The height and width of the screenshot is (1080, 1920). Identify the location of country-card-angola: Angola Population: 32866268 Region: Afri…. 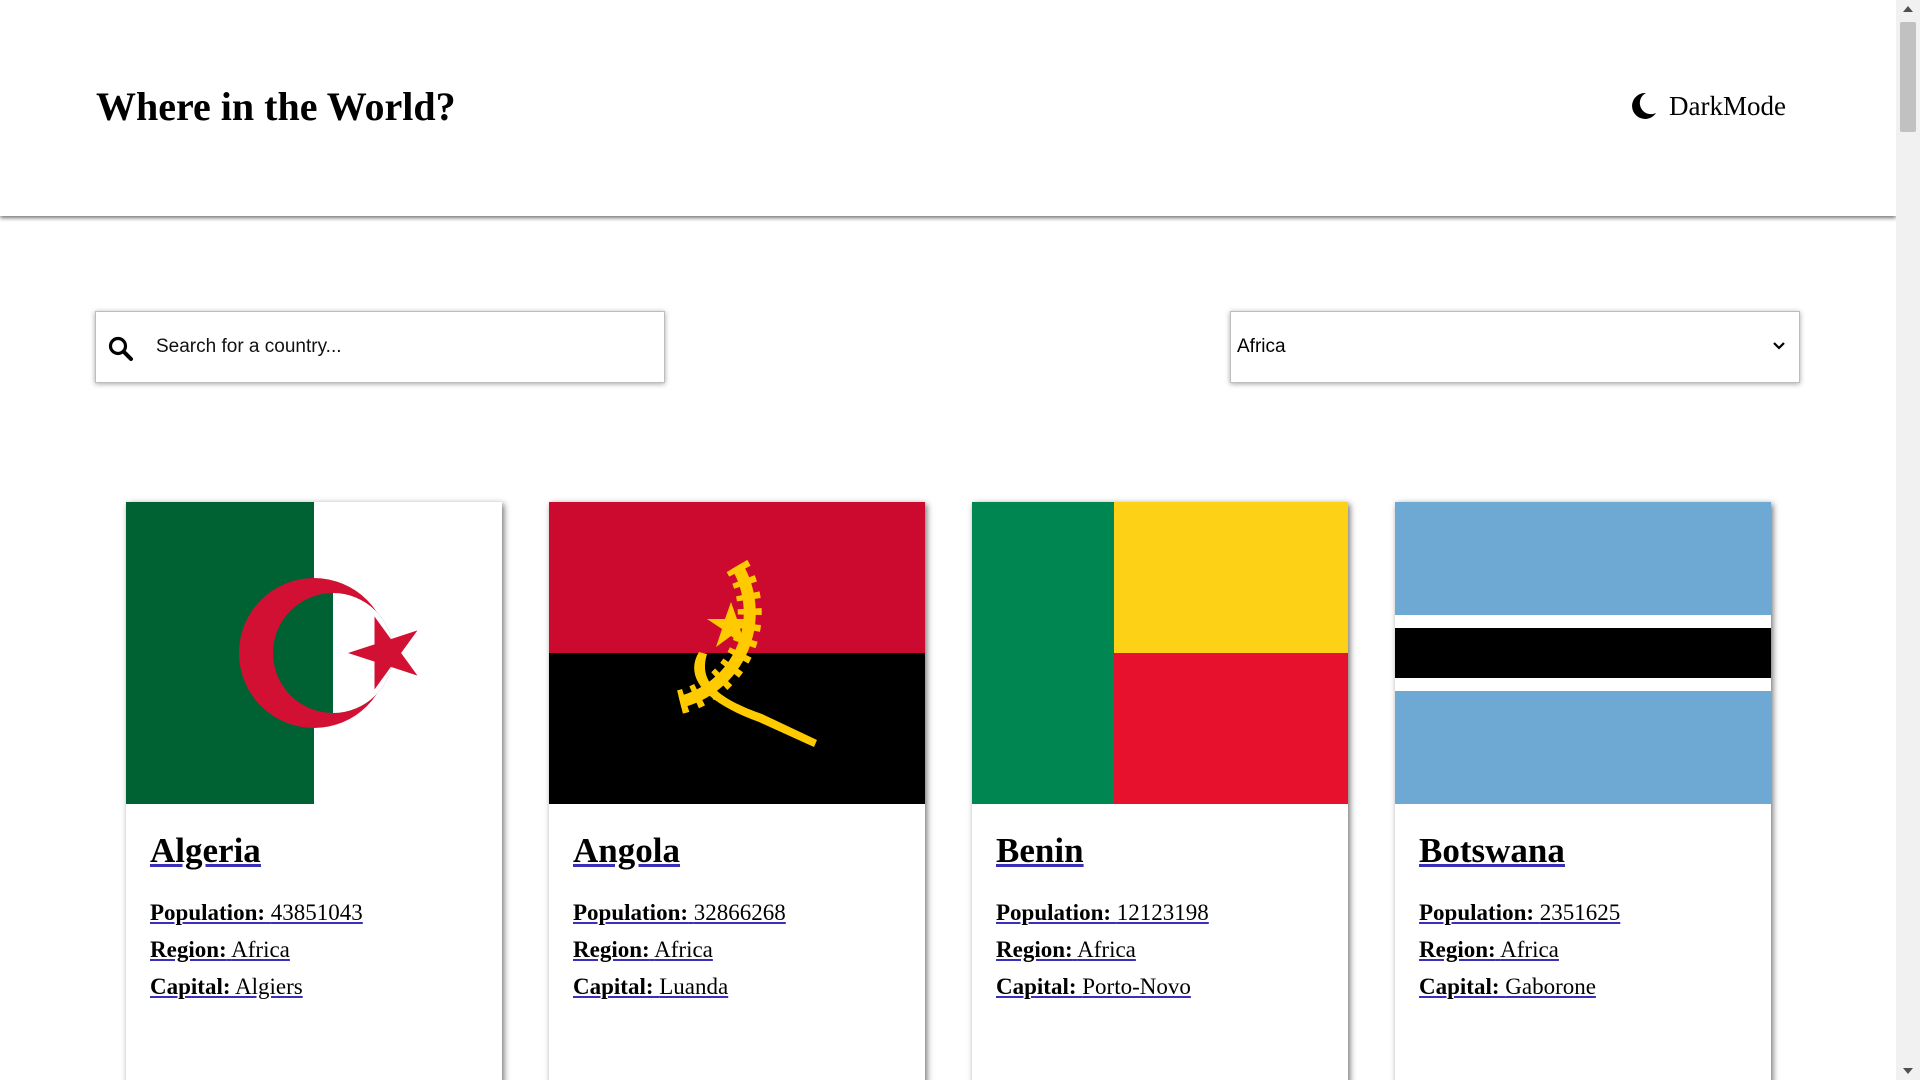
(737, 791).